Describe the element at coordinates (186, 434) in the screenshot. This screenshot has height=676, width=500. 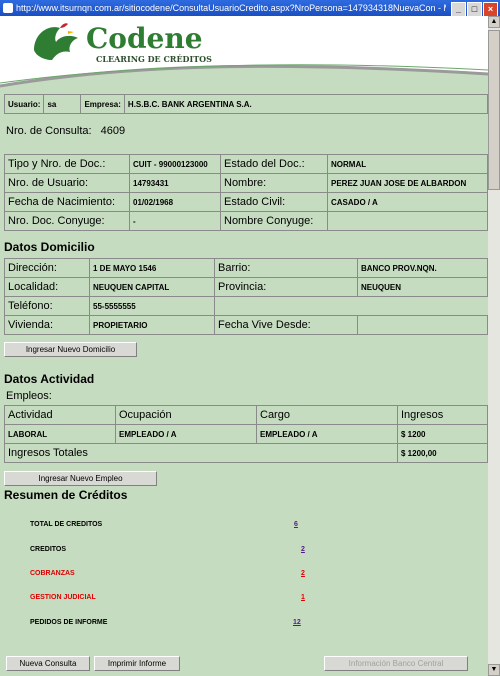
I see `row-ocupacion: EMPLEADO / A` at that location.